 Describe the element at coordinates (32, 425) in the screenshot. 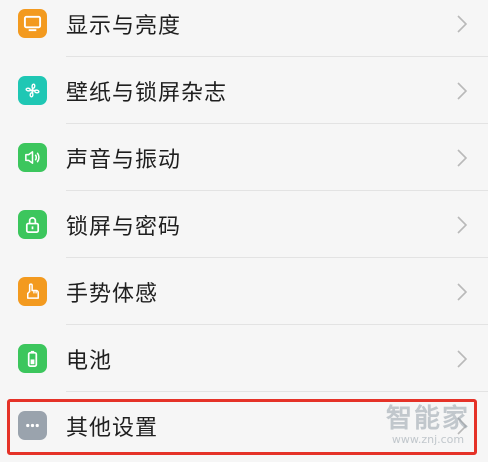

I see `more-icon` at that location.